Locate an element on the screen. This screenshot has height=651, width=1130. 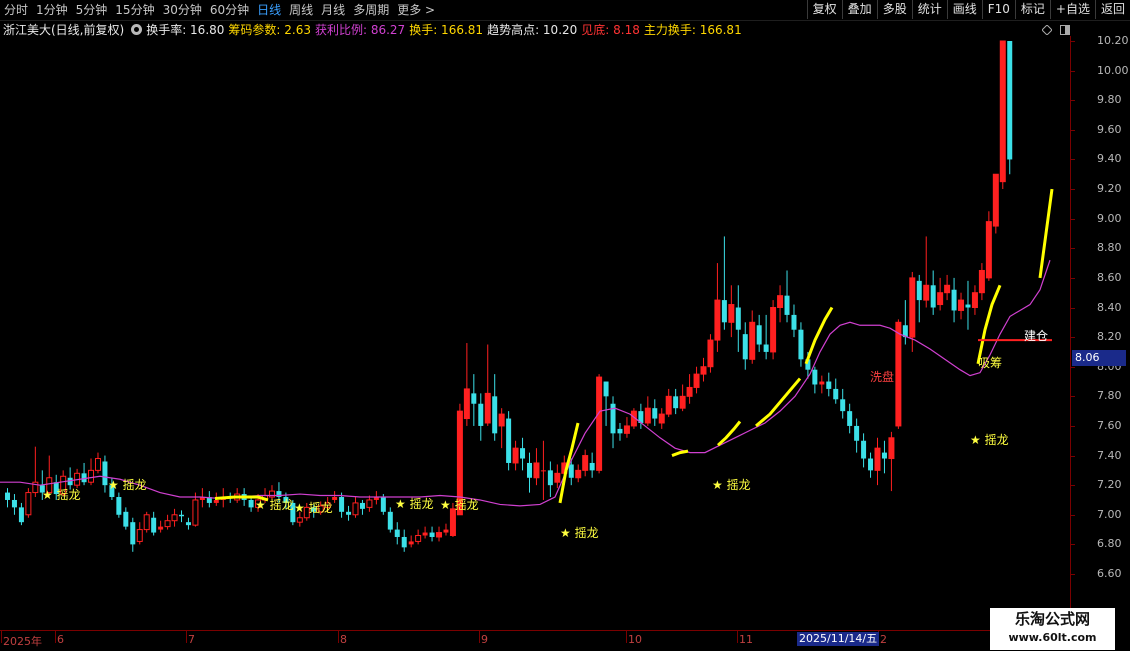
toolbar-button-8: 返回 is located at coordinates (1112, 9).